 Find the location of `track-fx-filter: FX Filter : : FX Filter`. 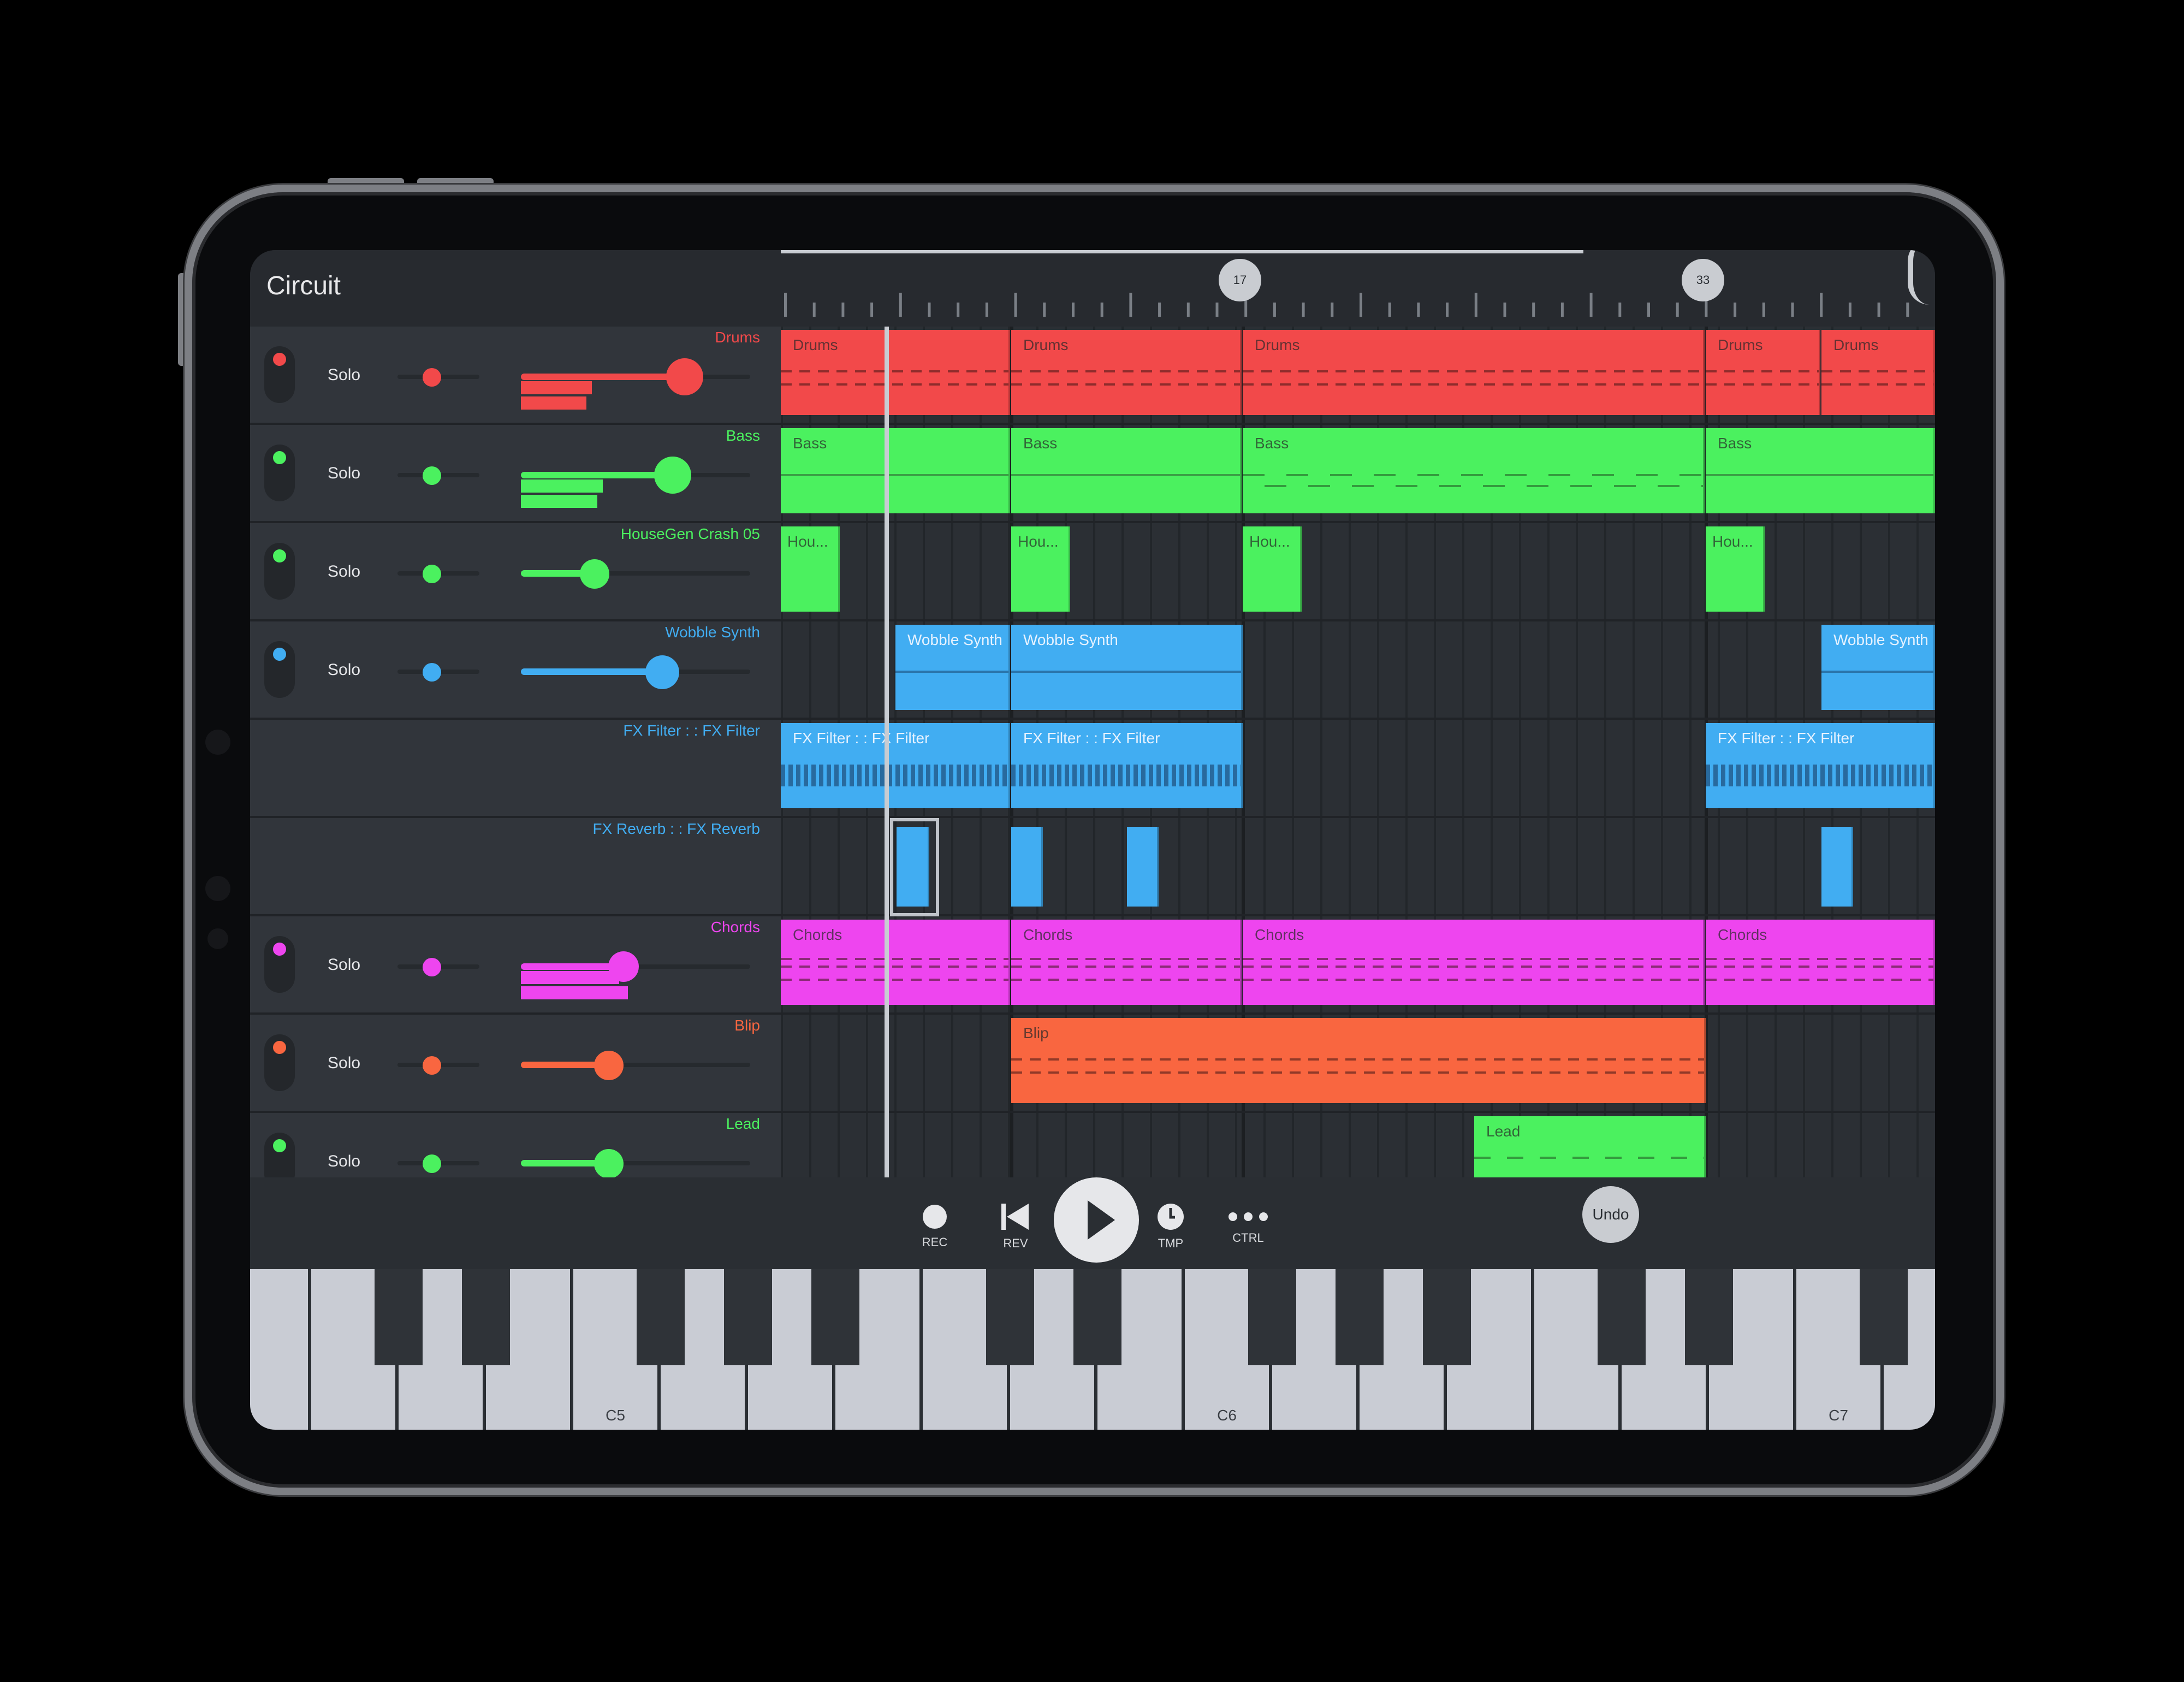

track-fx-filter: FX Filter : : FX Filter is located at coordinates (515, 769).